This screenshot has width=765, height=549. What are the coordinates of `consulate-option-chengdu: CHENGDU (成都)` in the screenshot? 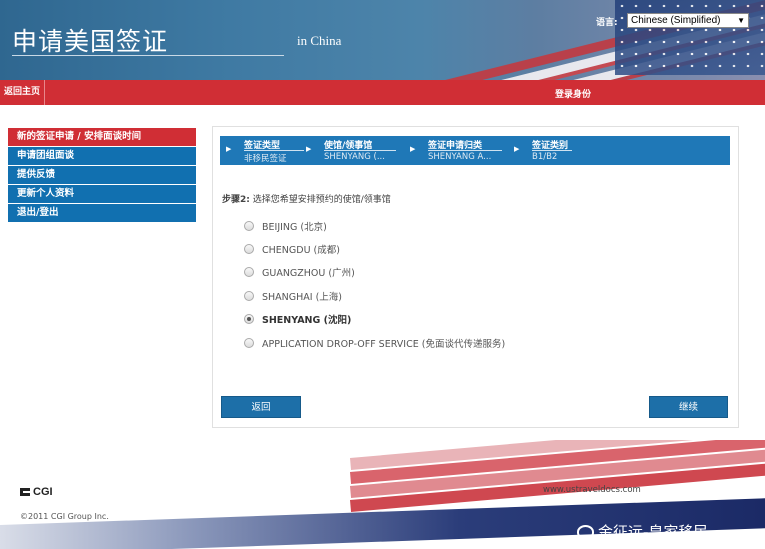 It's located at (292, 249).